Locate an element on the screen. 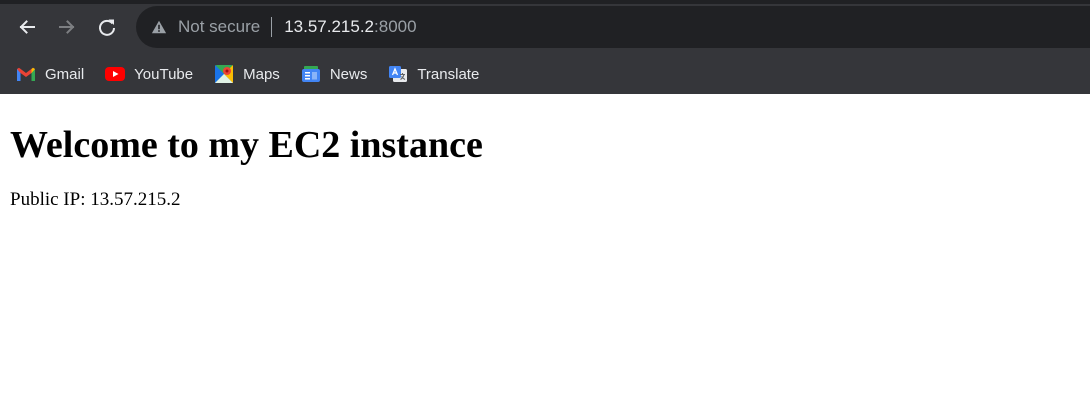  bookmark-news: News is located at coordinates (334, 74).